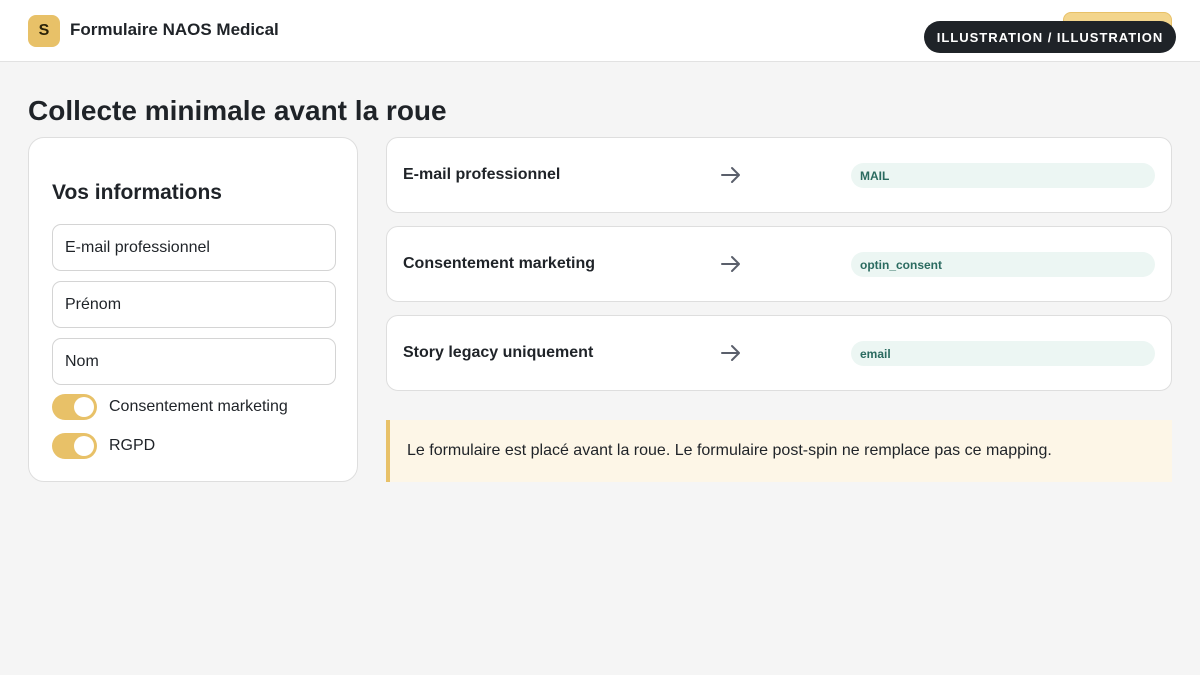  Describe the element at coordinates (137, 192) in the screenshot. I see `form-heading: Vos informations` at that location.